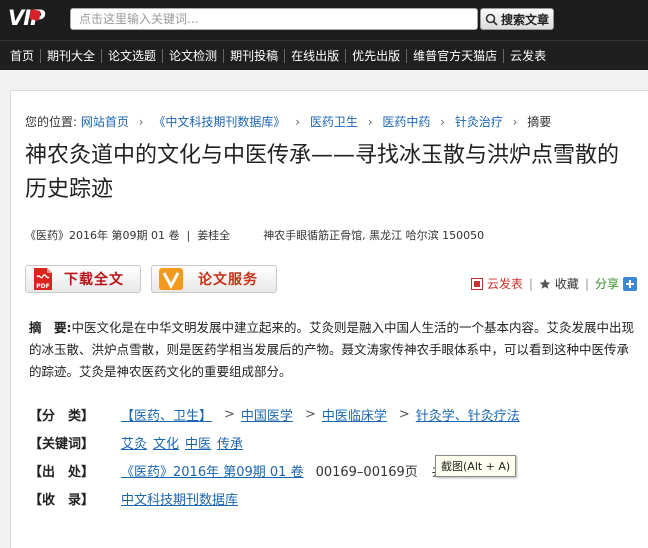  Describe the element at coordinates (354, 414) in the screenshot. I see `category-link-clinical: 中医临床学` at that location.